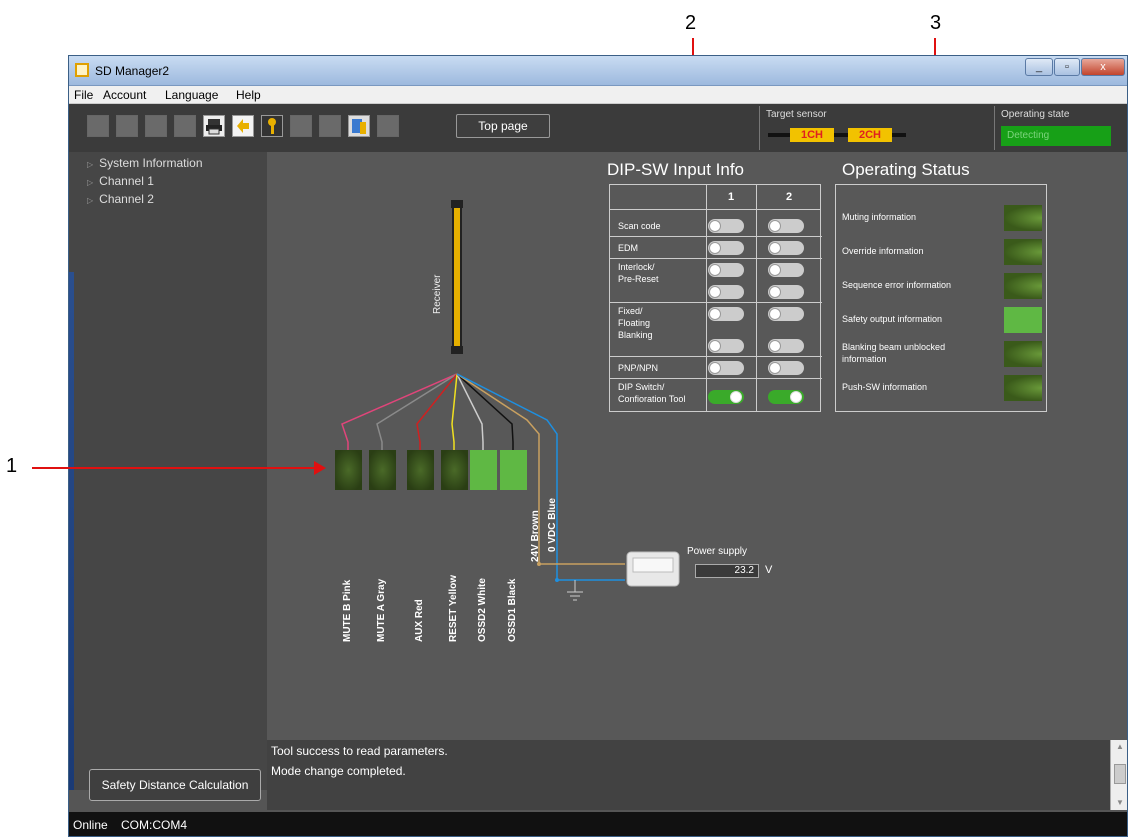  Describe the element at coordinates (653, 565) in the screenshot. I see `power-supply-body` at that location.